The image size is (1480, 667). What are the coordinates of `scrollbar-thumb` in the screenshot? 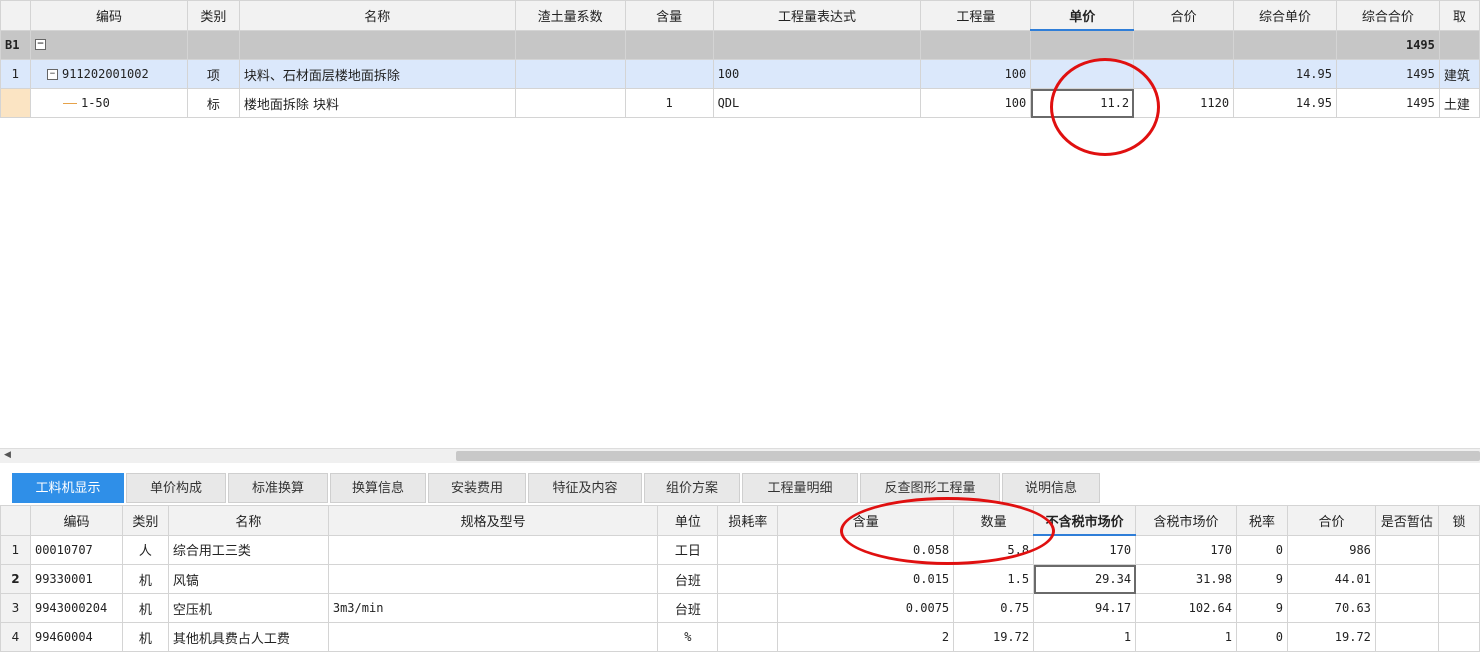 It's located at (968, 456).